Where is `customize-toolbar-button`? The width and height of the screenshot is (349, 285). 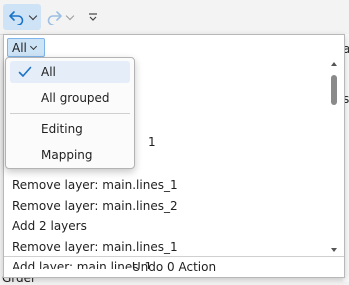 customize-toolbar-button is located at coordinates (93, 17).